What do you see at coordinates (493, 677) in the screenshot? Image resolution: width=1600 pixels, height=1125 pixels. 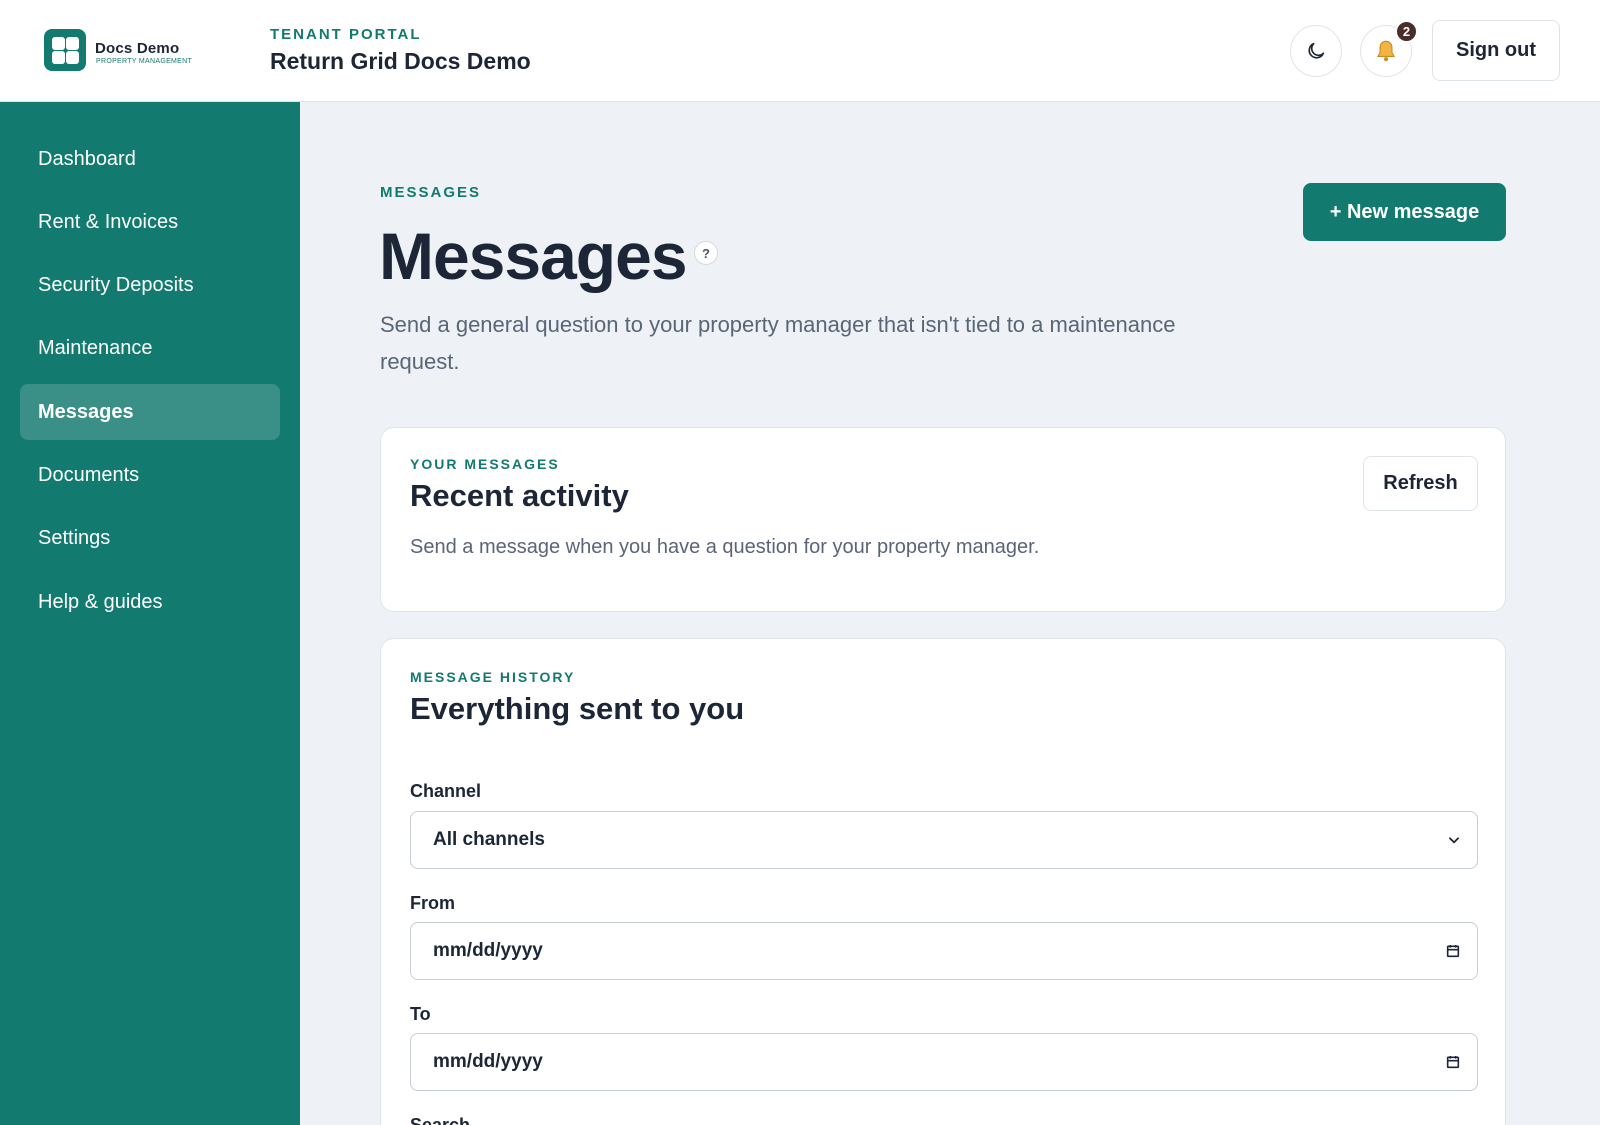 I see `history-eyebrow: MESSAGE HISTORY` at bounding box center [493, 677].